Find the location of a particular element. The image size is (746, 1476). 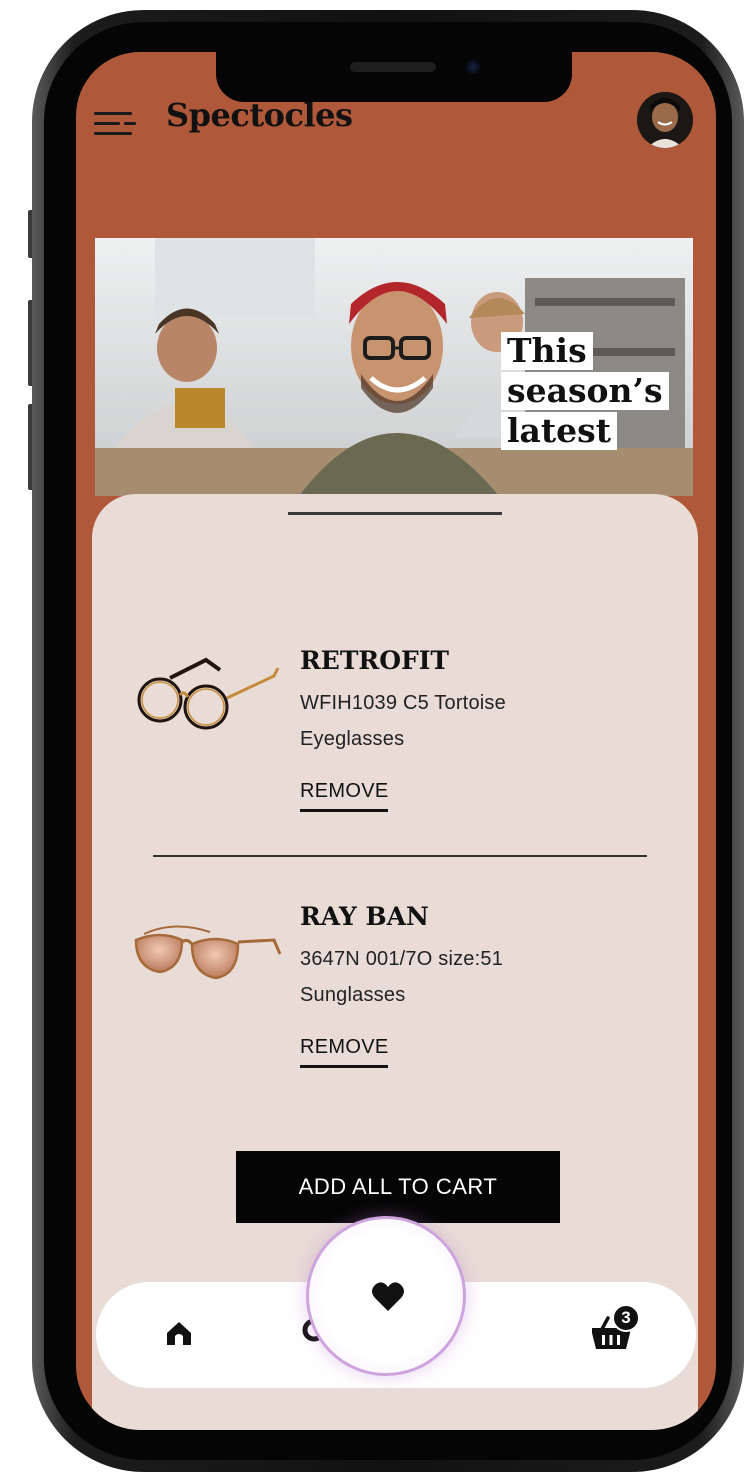

tab-wishlist is located at coordinates (386, 1296).